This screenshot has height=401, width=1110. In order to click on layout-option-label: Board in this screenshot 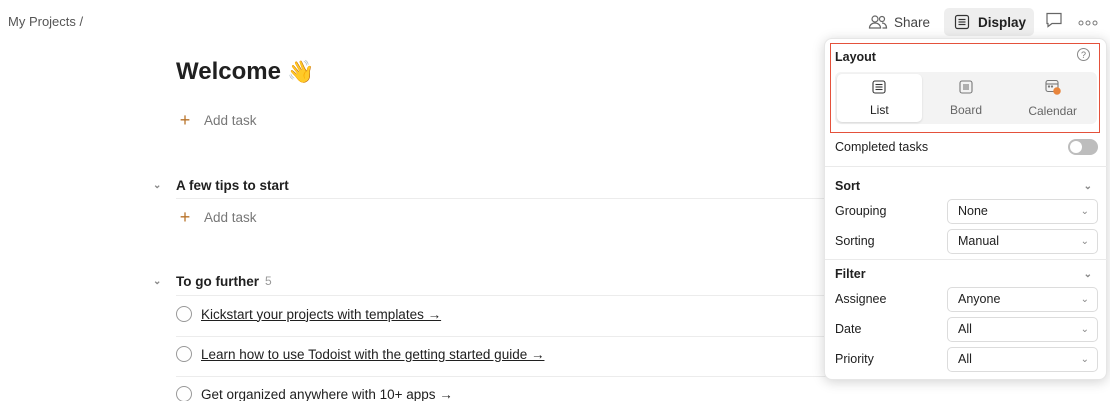, I will do `click(966, 109)`.